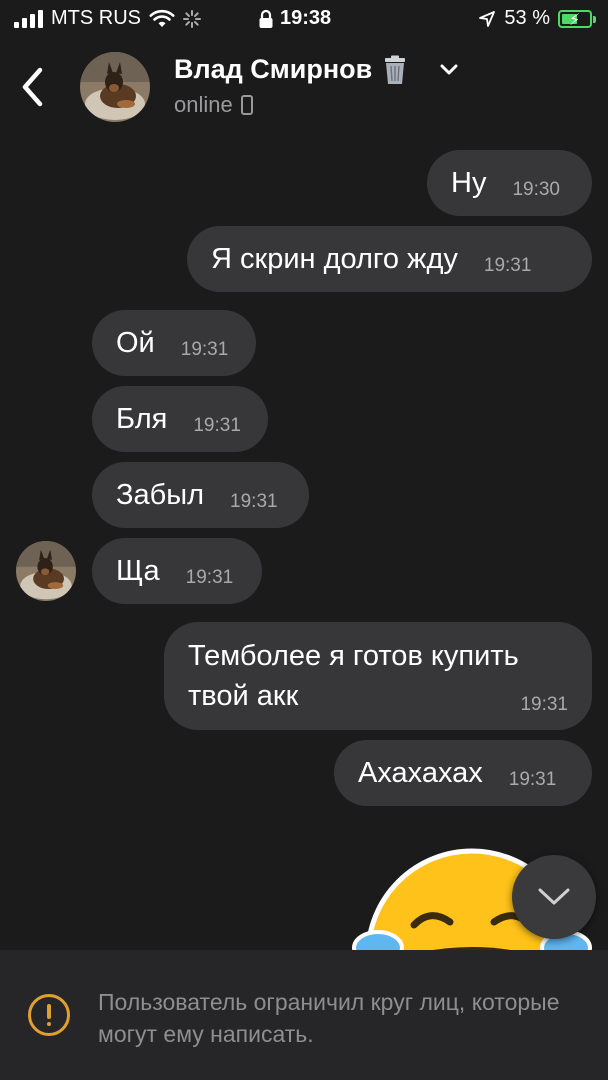  Describe the element at coordinates (180, 419) in the screenshot. I see `message-bubble-incoming: Бля 19:31` at that location.